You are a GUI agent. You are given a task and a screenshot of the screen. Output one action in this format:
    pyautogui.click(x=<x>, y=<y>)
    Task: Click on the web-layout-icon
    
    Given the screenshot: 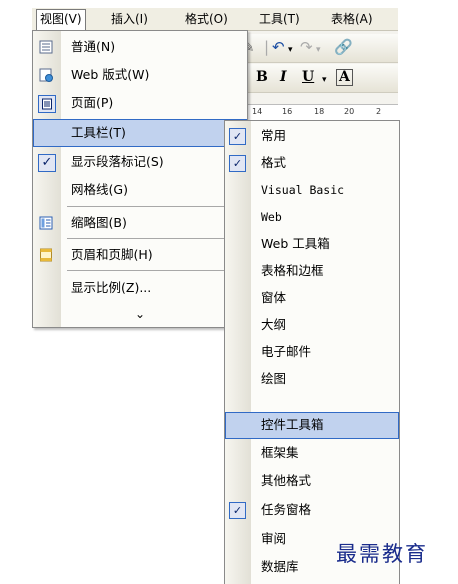 What is the action you would take?
    pyautogui.click(x=46, y=75)
    